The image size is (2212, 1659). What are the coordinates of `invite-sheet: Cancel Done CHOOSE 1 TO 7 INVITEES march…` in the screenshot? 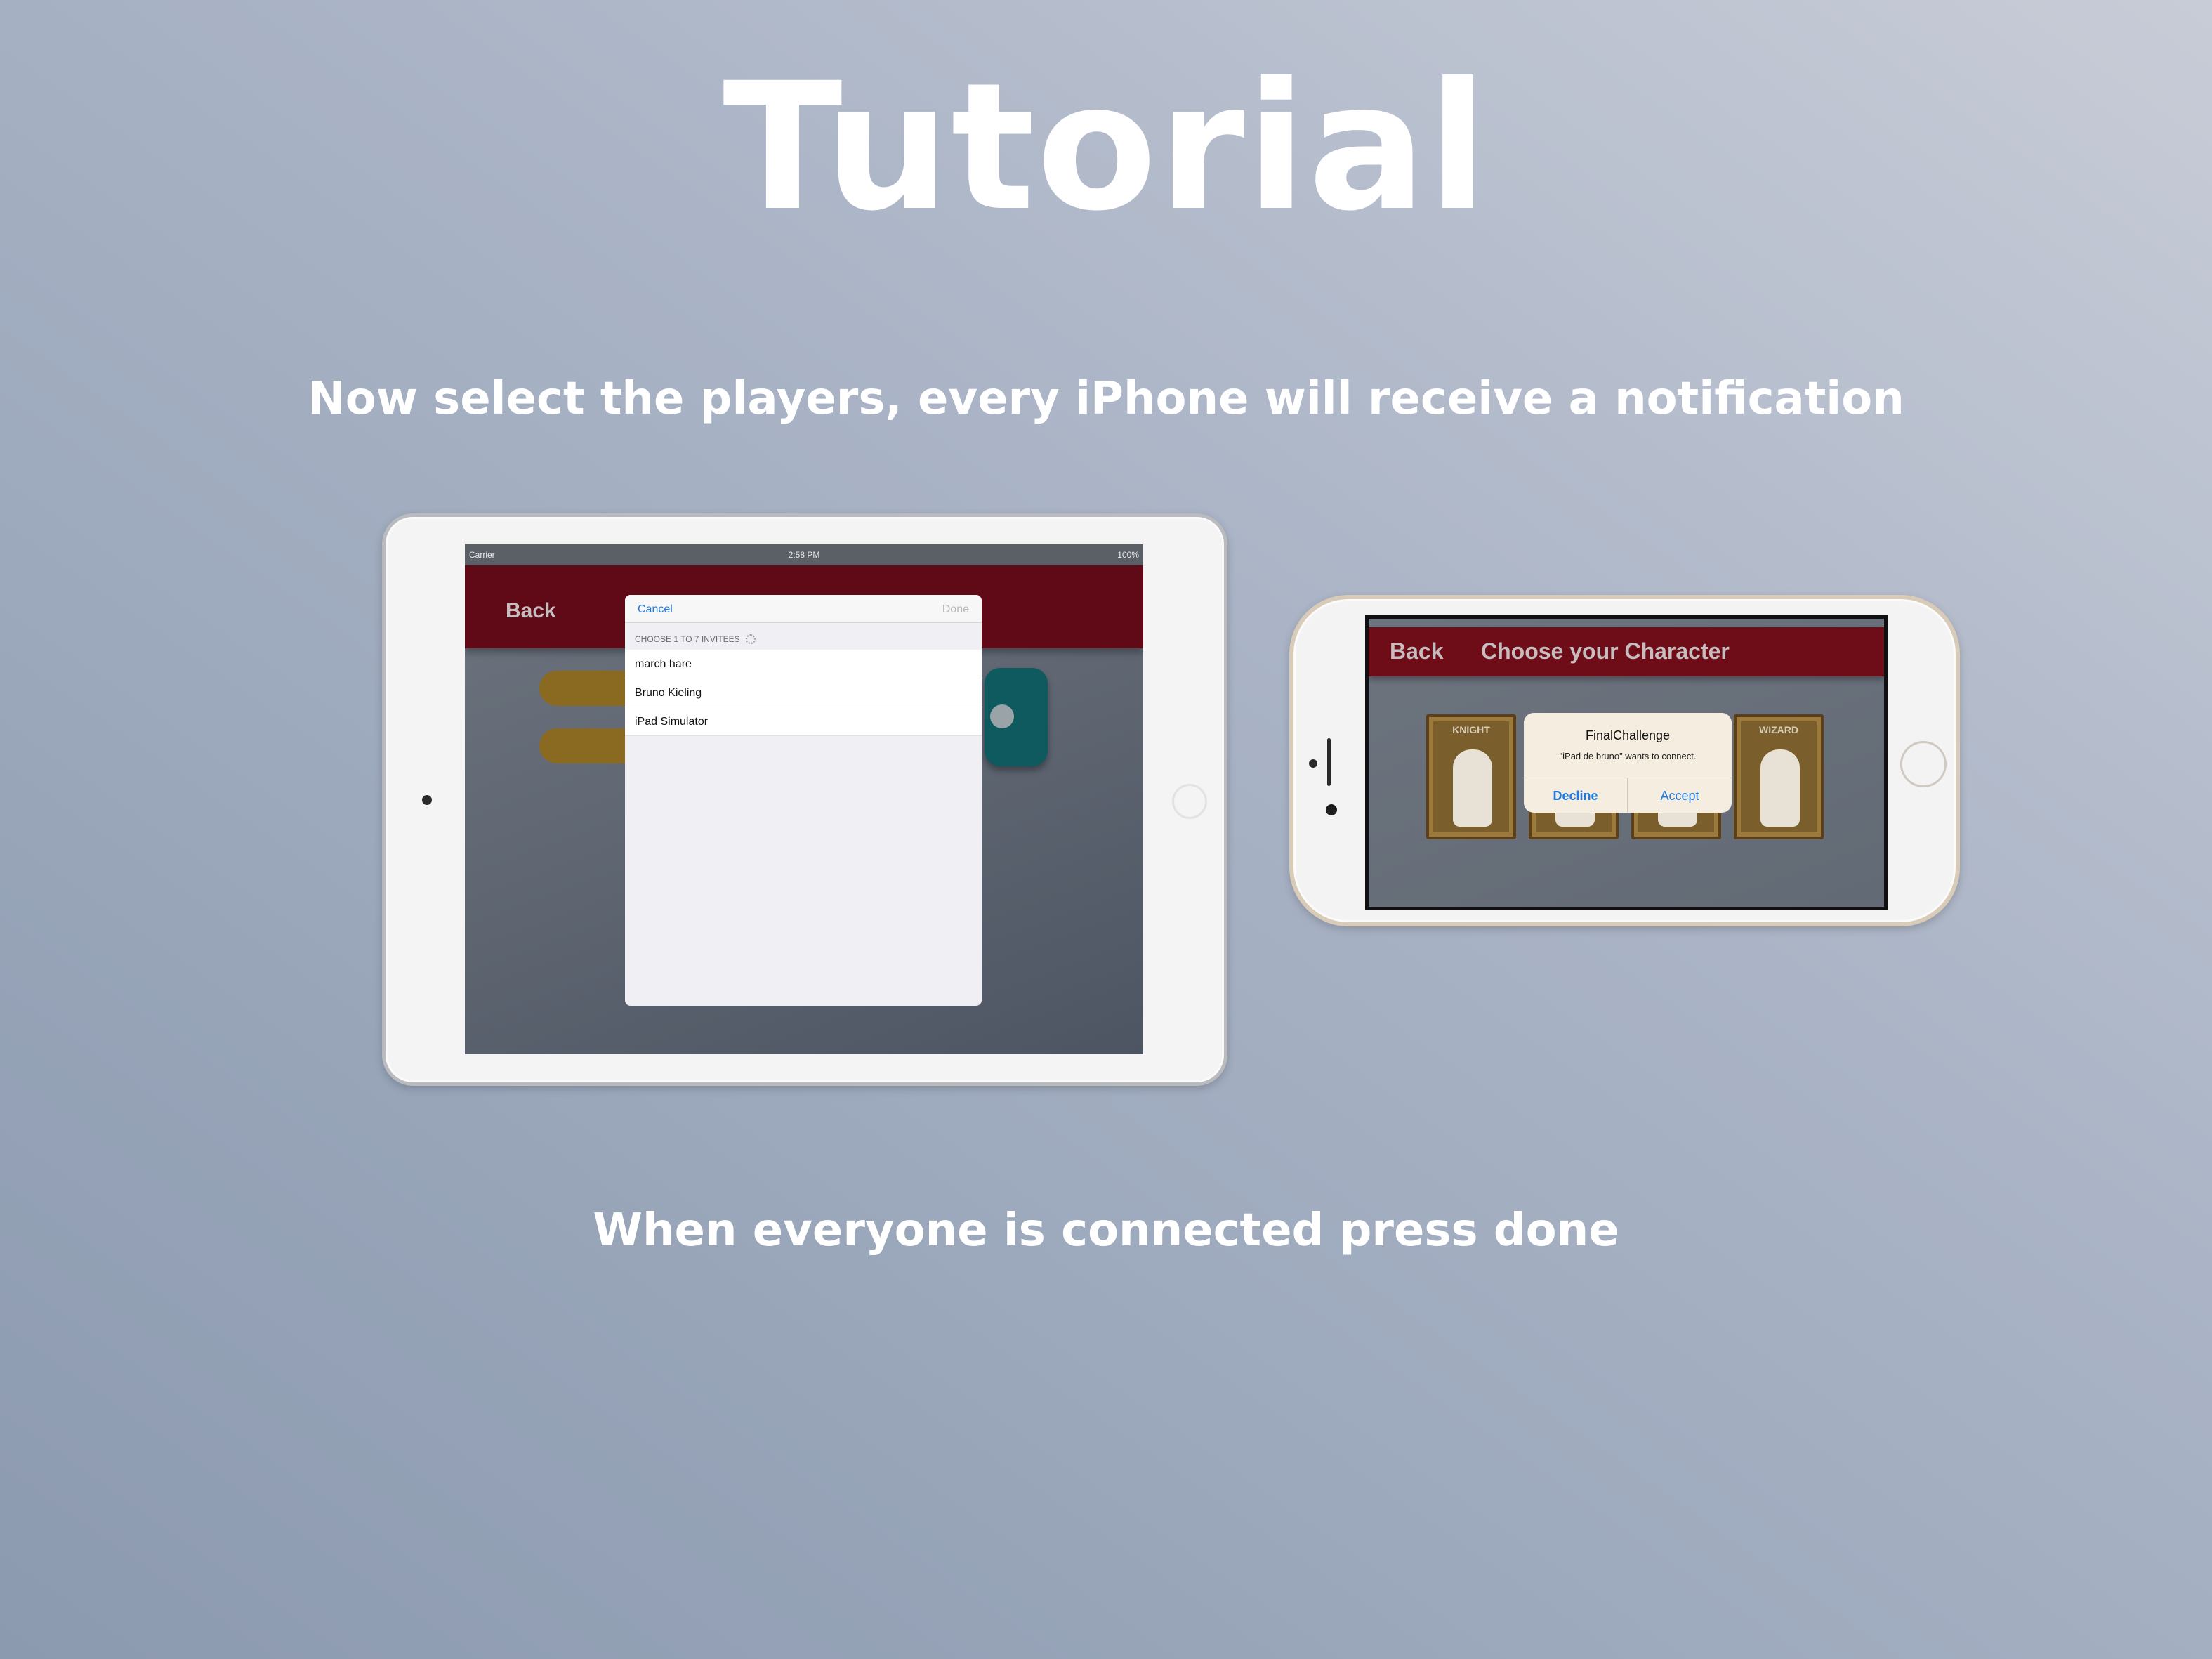 It's located at (803, 800).